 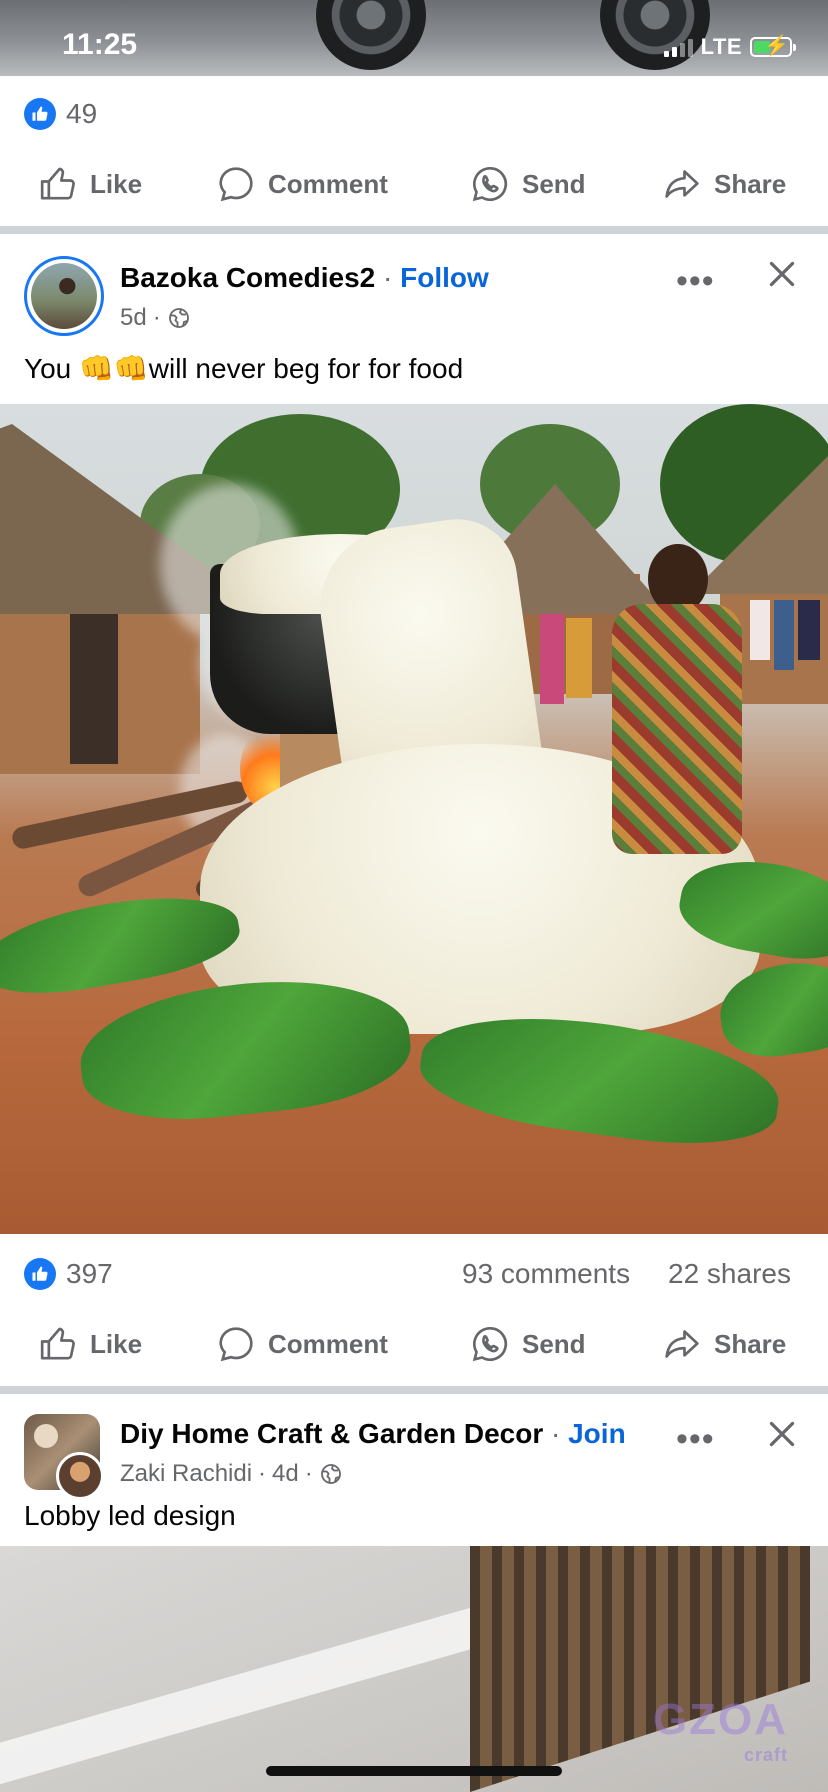 I want to click on author-name: Zaki Rachidi, so click(x=186, y=1474).